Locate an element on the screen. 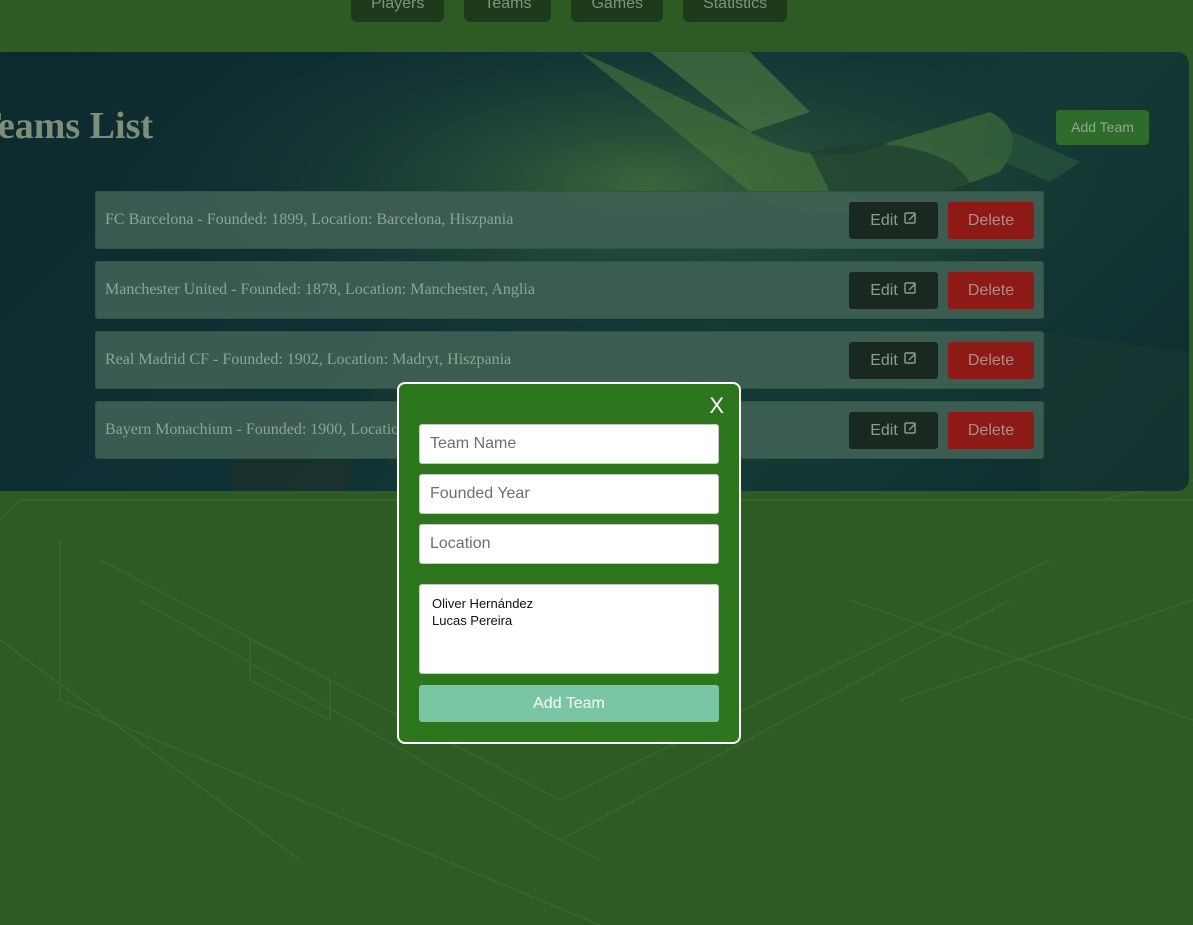 The height and width of the screenshot is (925, 1193). page-title: Teams List is located at coordinates (77, 126).